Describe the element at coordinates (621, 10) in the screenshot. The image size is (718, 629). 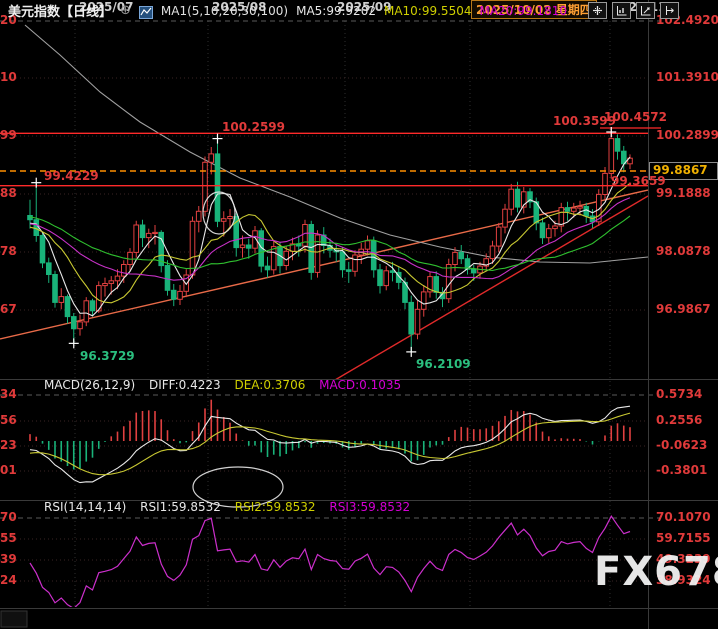
I see `axis-zoom-icon` at that location.